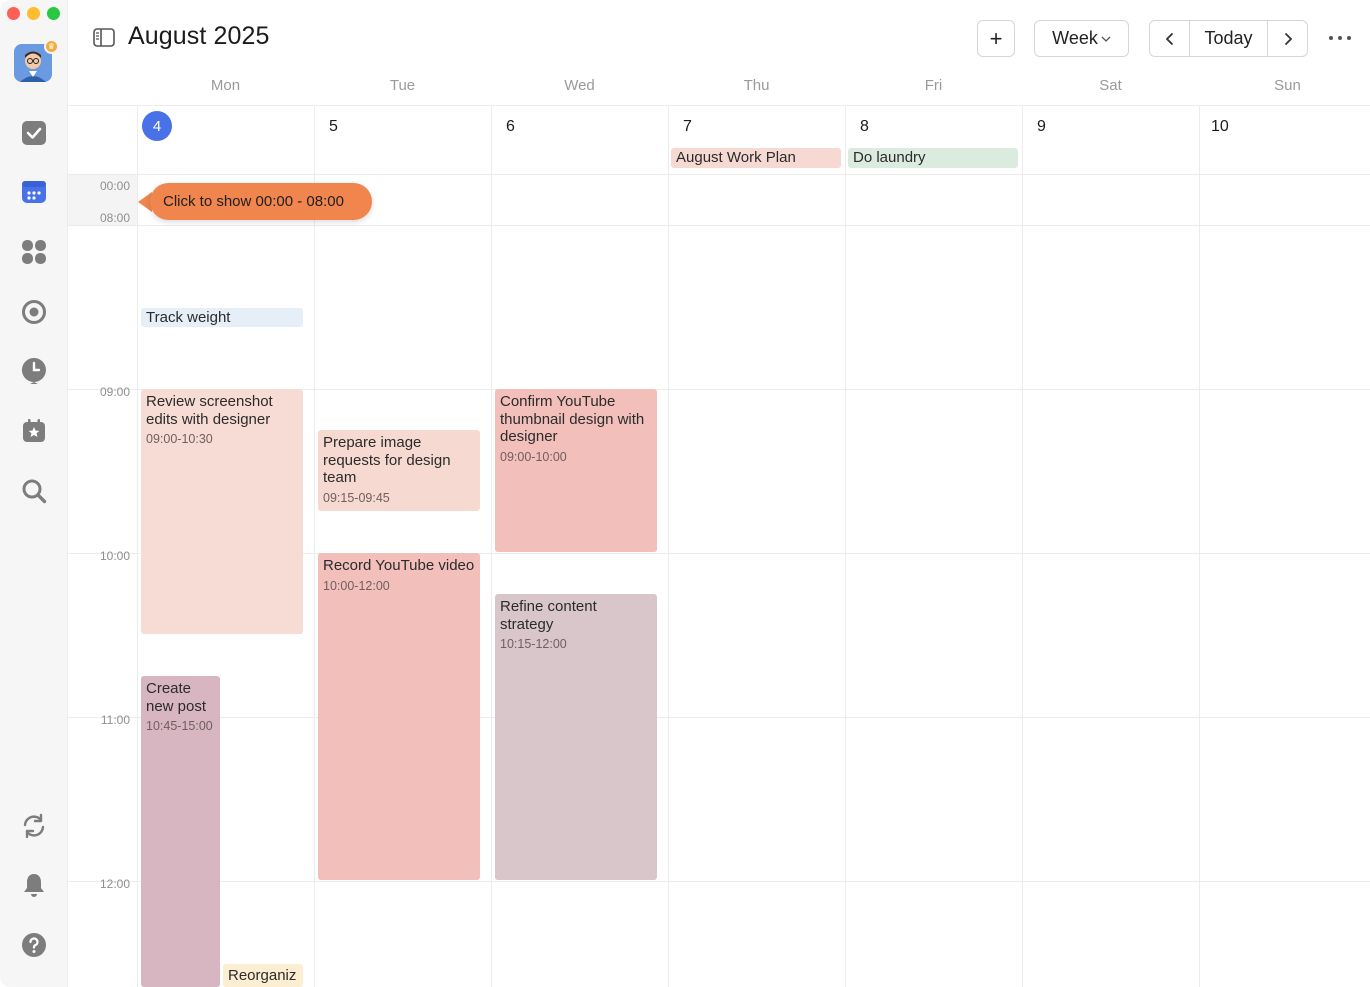 The width and height of the screenshot is (1370, 987). I want to click on event-time: 09:00-10:00, so click(533, 456).